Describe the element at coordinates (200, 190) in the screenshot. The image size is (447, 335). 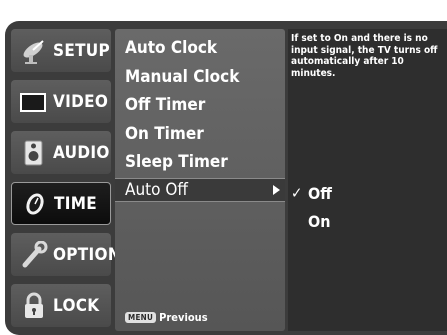
I see `submenu-item-auto-off: Auto Off` at that location.